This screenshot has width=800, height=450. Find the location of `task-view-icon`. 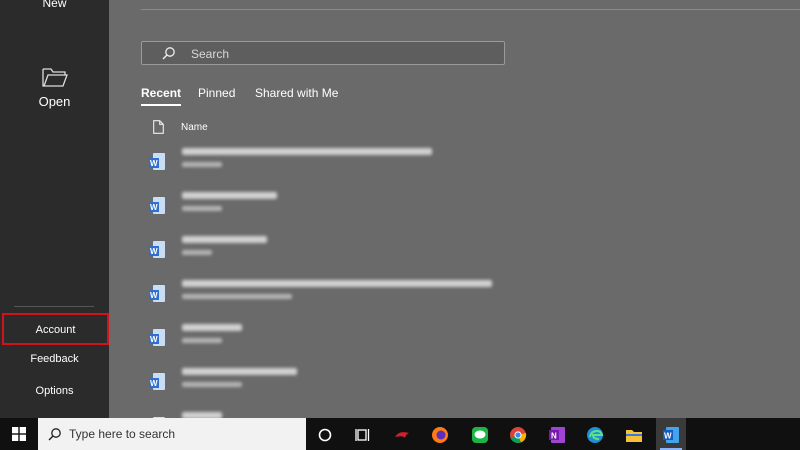

task-view-icon is located at coordinates (363, 434).